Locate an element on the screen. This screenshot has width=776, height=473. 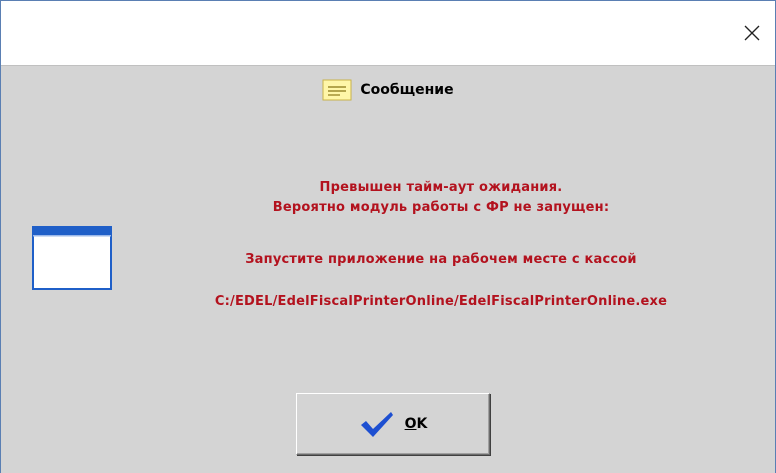
checkmark-icon is located at coordinates (376, 424).